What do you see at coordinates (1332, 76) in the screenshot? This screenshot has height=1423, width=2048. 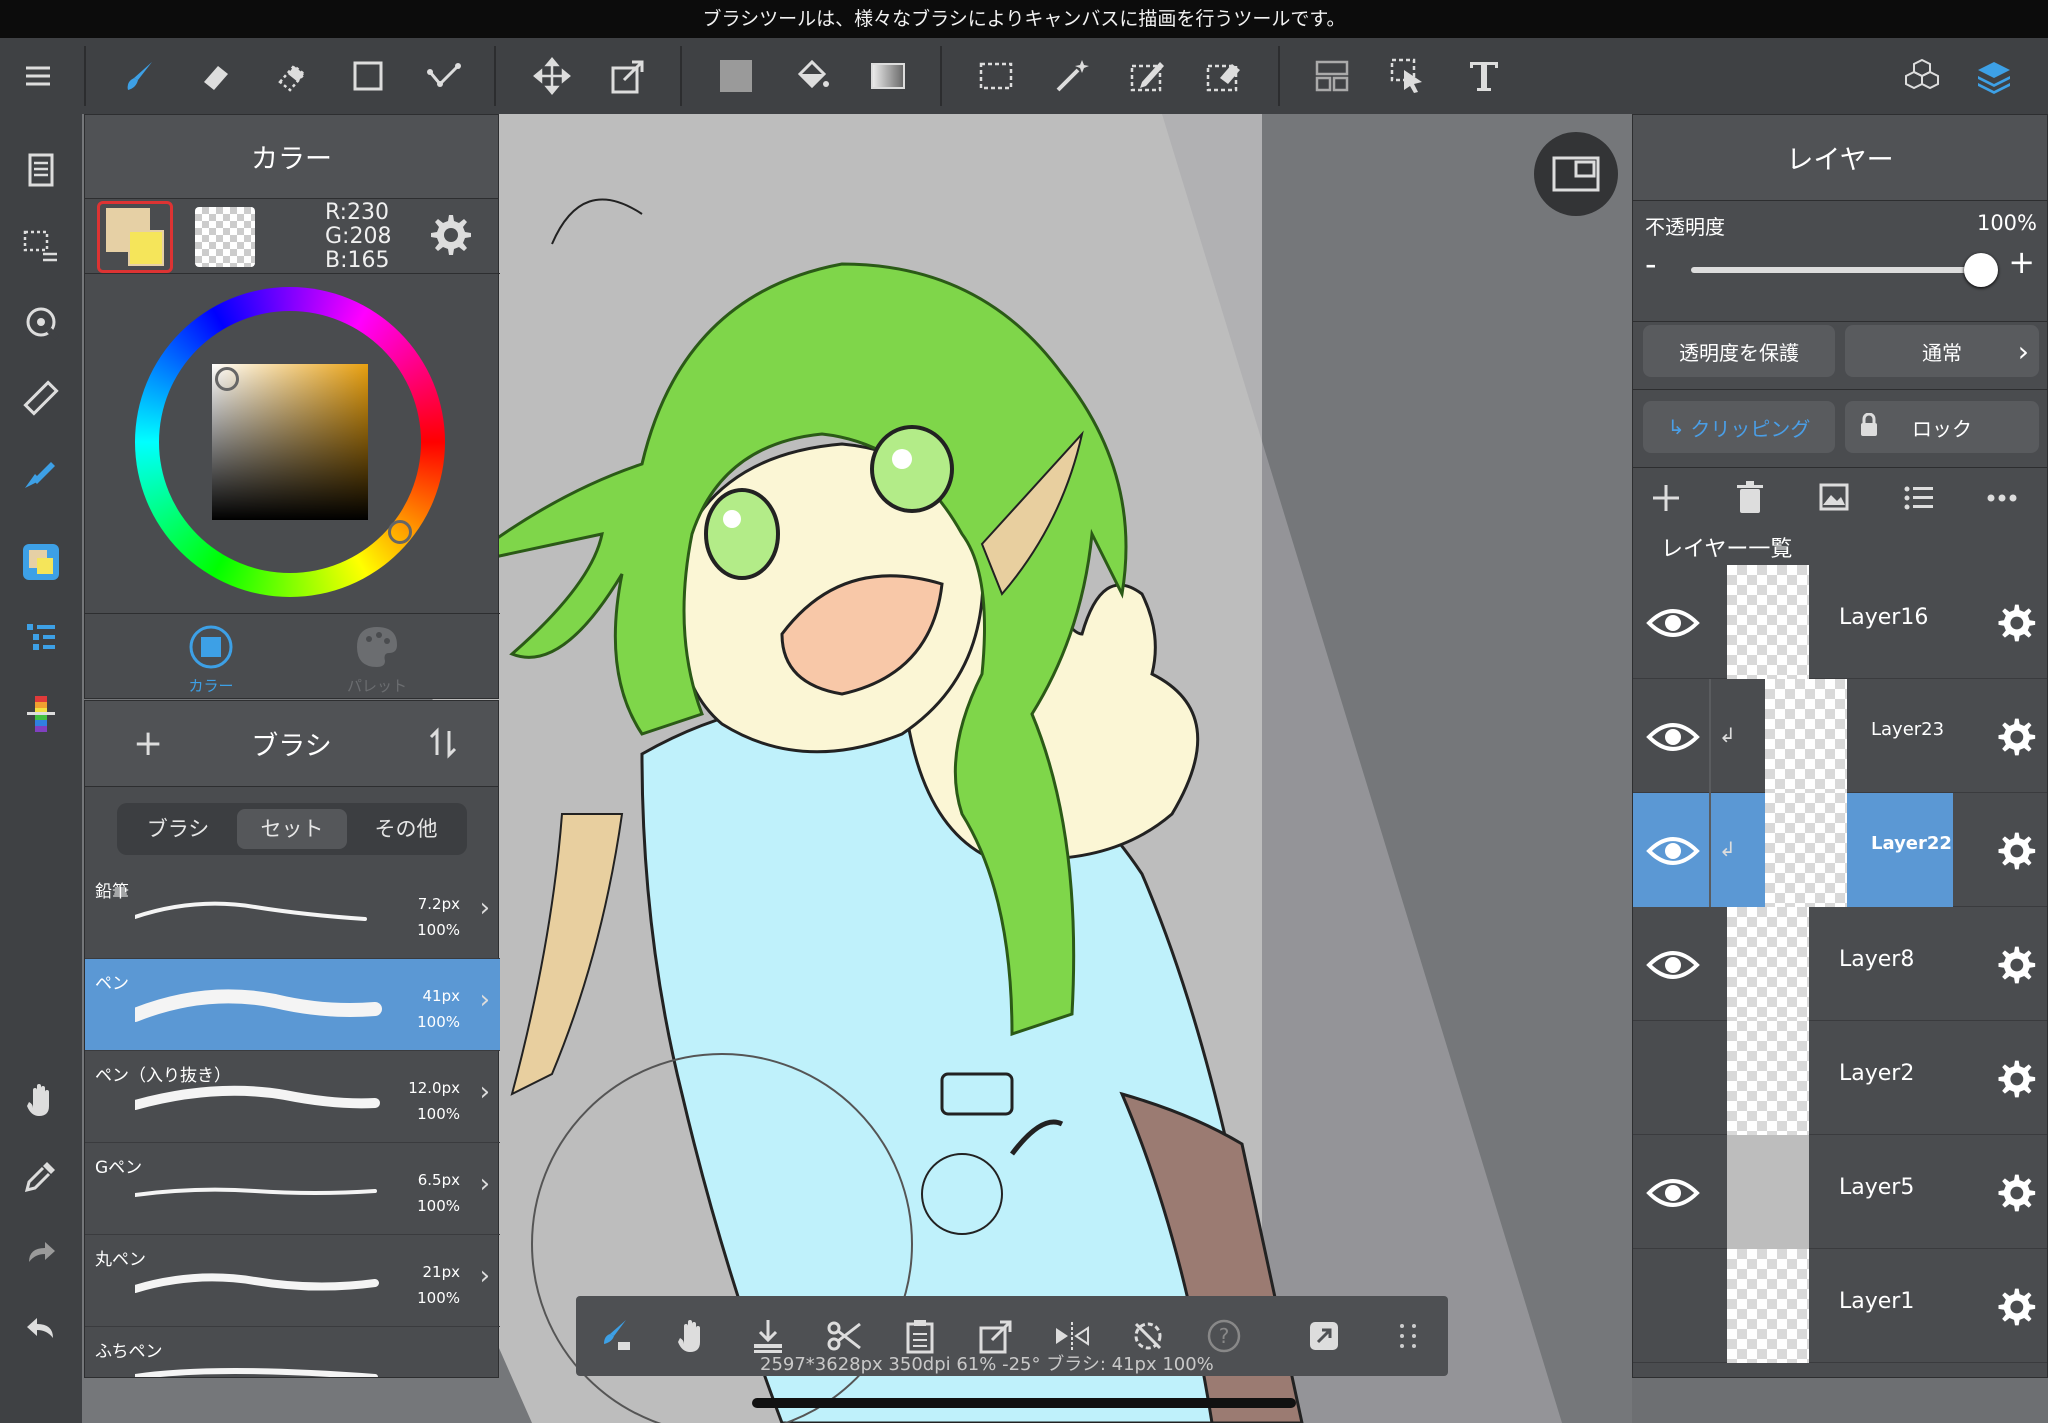 I see `filter-icon` at bounding box center [1332, 76].